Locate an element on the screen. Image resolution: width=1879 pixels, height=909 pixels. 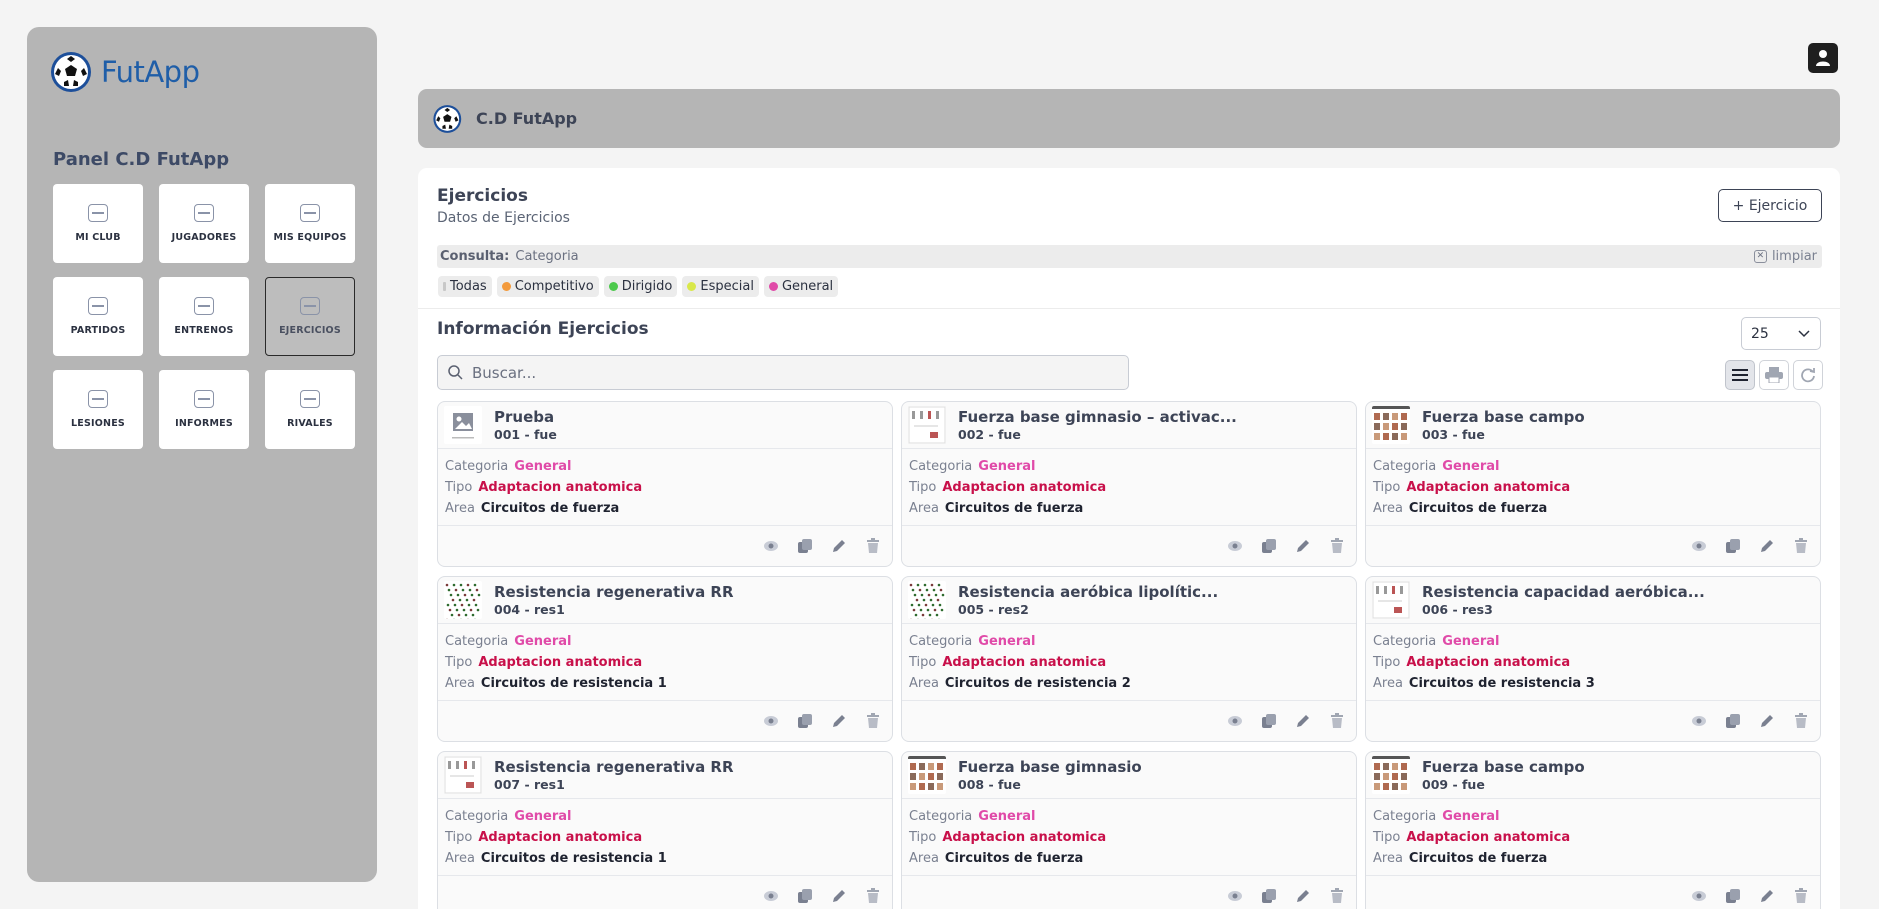
print-button is located at coordinates (1774, 375).